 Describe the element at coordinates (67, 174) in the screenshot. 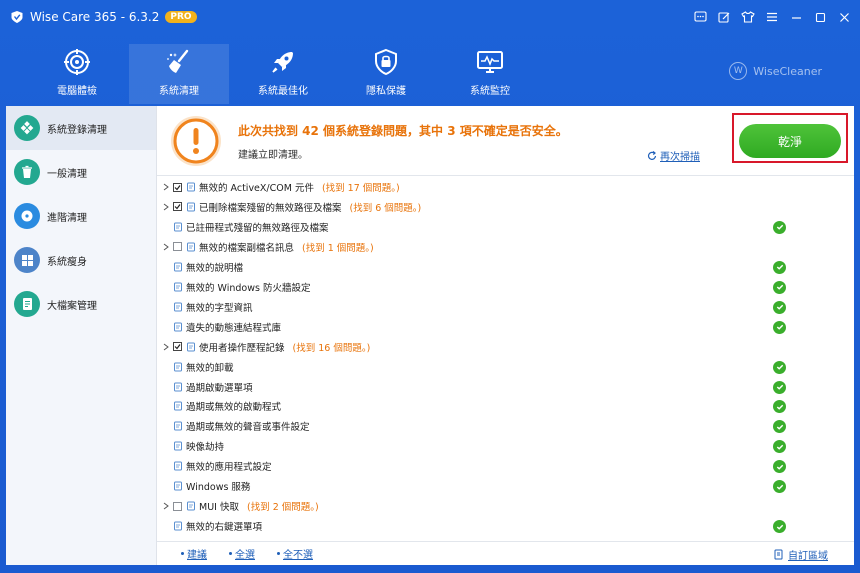

I see `sidebar-item-label: 一般清理` at that location.